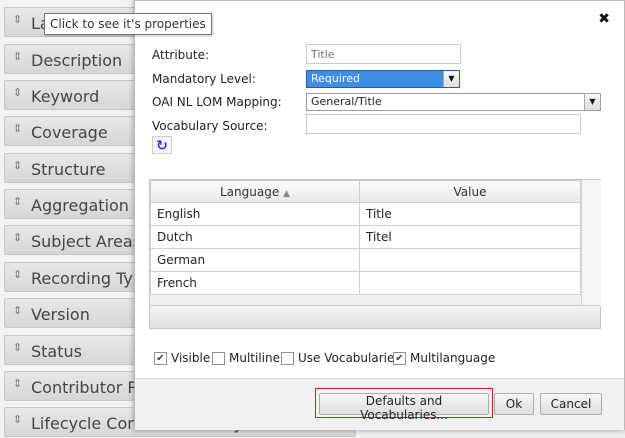 This screenshot has width=625, height=438. What do you see at coordinates (87, 278) in the screenshot?
I see `list-item-label: Recording Typ` at bounding box center [87, 278].